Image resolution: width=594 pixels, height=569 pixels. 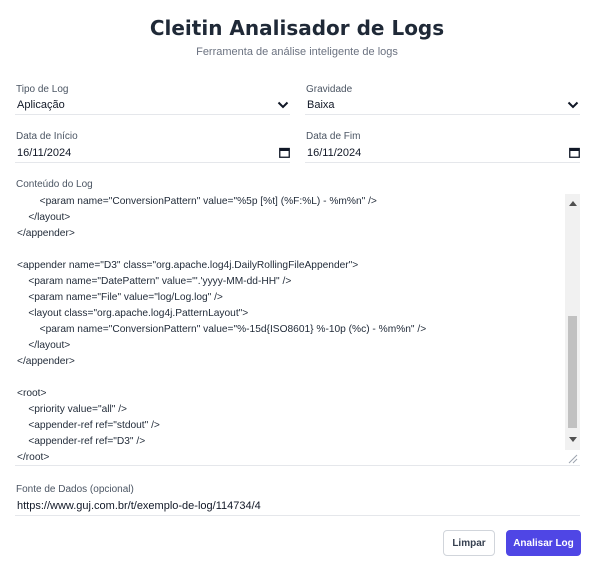 What do you see at coordinates (572, 203) in the screenshot?
I see `scroll-up-arrow-icon` at bounding box center [572, 203].